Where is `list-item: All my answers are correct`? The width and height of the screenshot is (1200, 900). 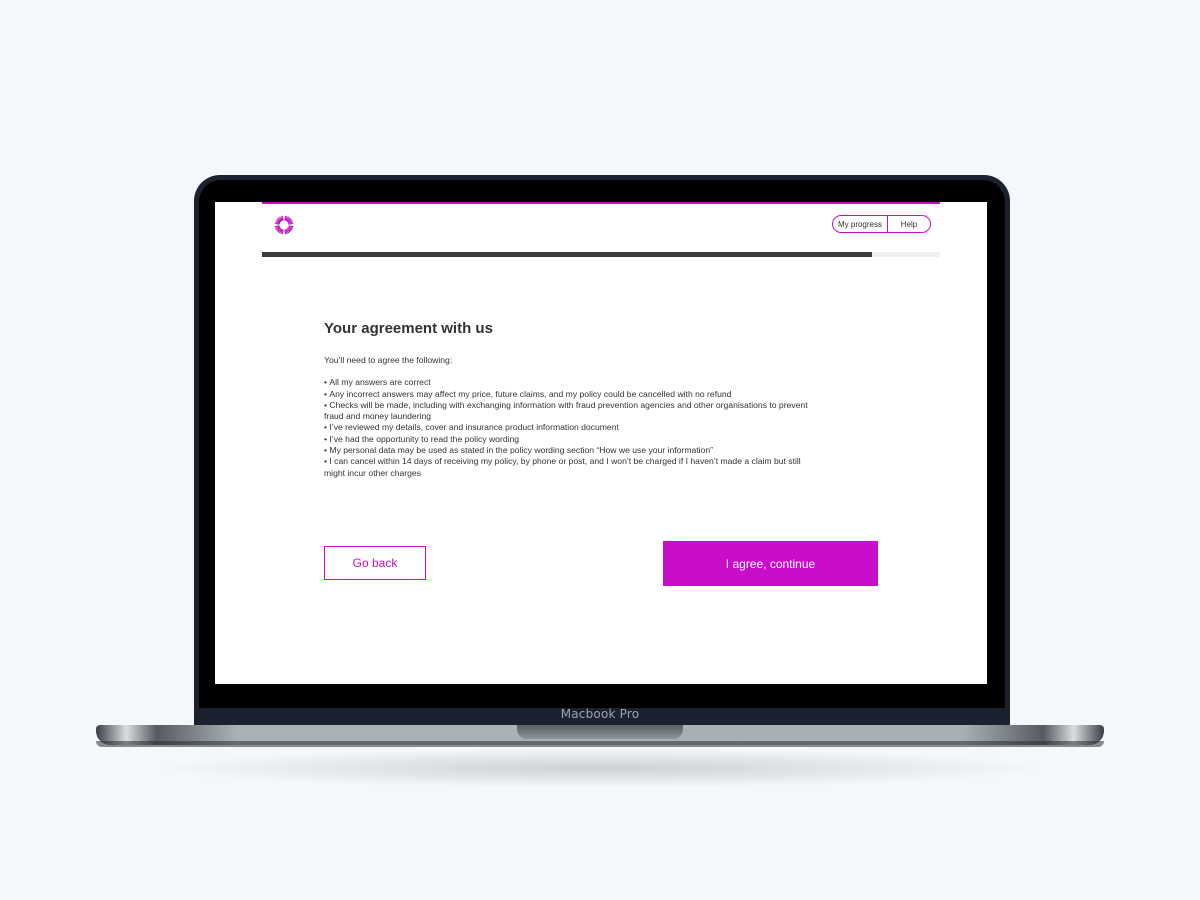
list-item: All my answers are correct is located at coordinates (574, 382).